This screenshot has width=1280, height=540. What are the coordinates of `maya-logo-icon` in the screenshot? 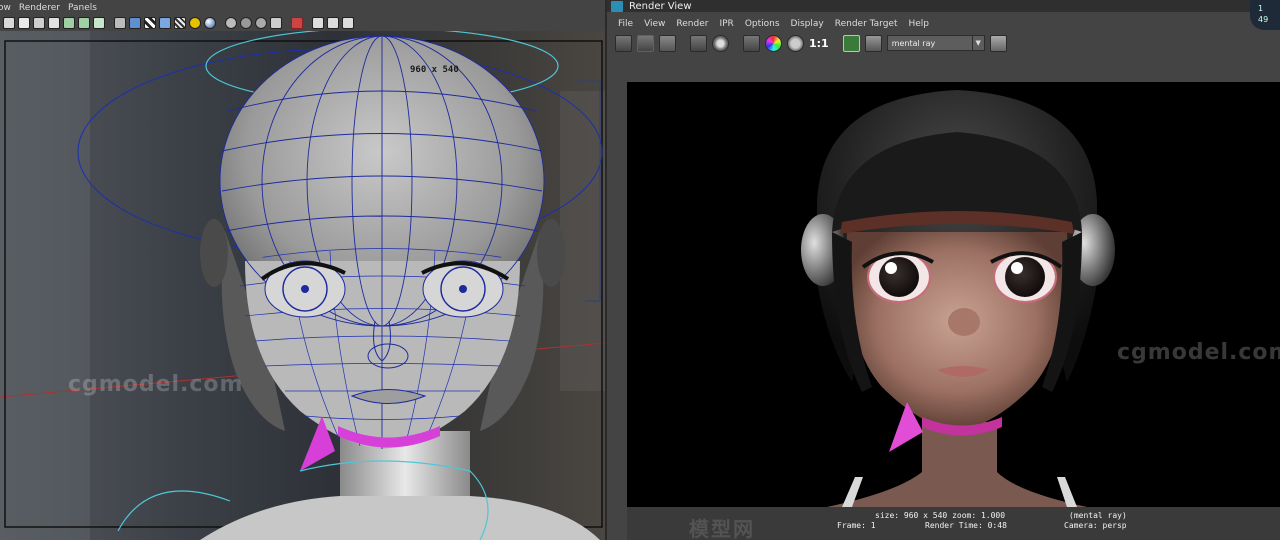 It's located at (617, 6).